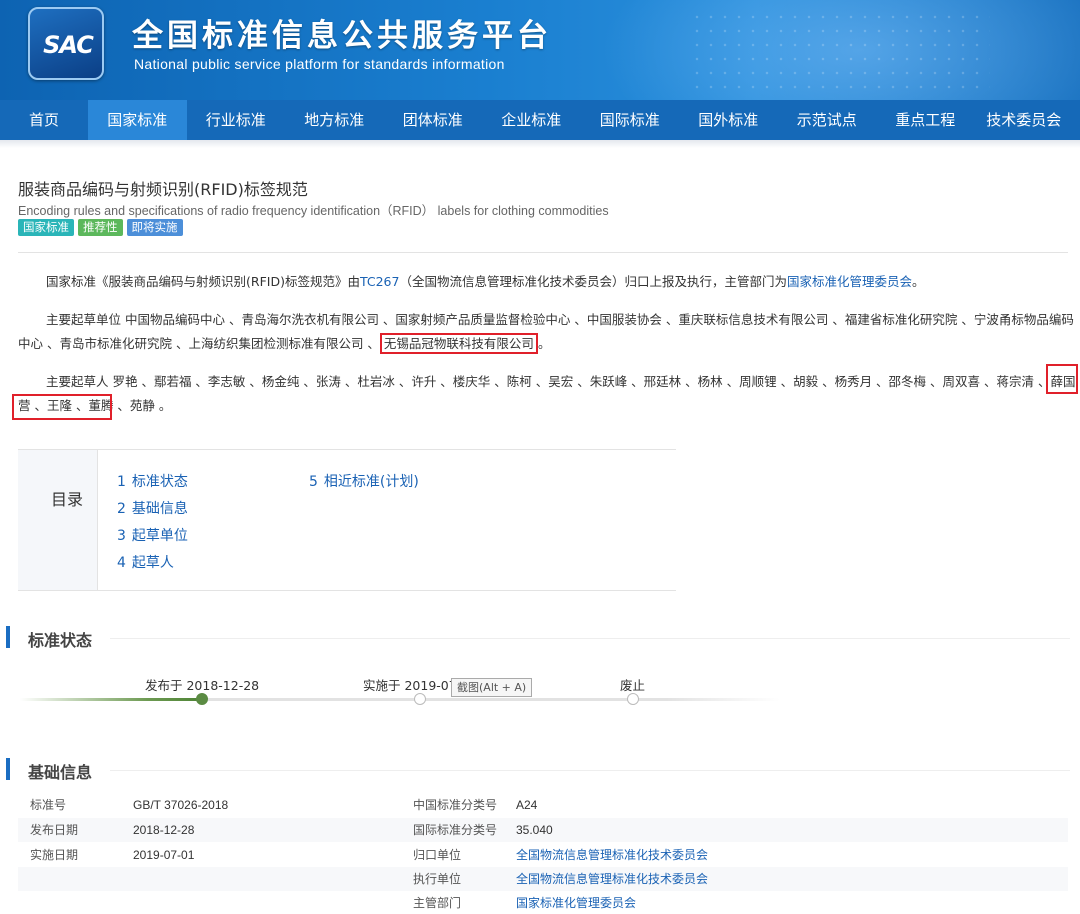 The height and width of the screenshot is (914, 1080). What do you see at coordinates (121, 482) in the screenshot?
I see `toc-num: 1` at bounding box center [121, 482].